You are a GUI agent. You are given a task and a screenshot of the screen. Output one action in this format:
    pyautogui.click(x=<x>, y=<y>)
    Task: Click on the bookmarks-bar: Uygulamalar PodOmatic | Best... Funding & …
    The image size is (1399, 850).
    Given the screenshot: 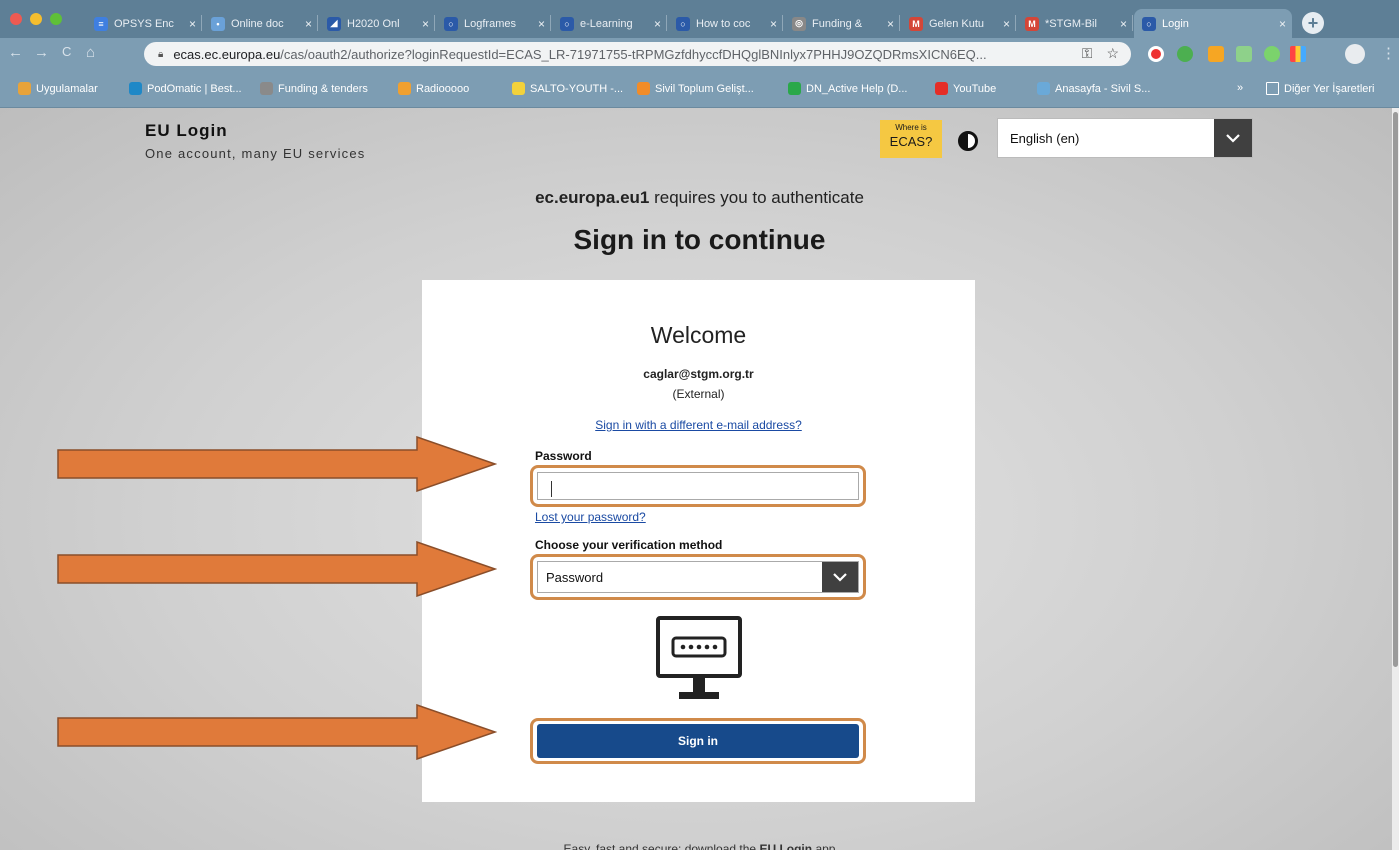 What is the action you would take?
    pyautogui.click(x=699, y=89)
    